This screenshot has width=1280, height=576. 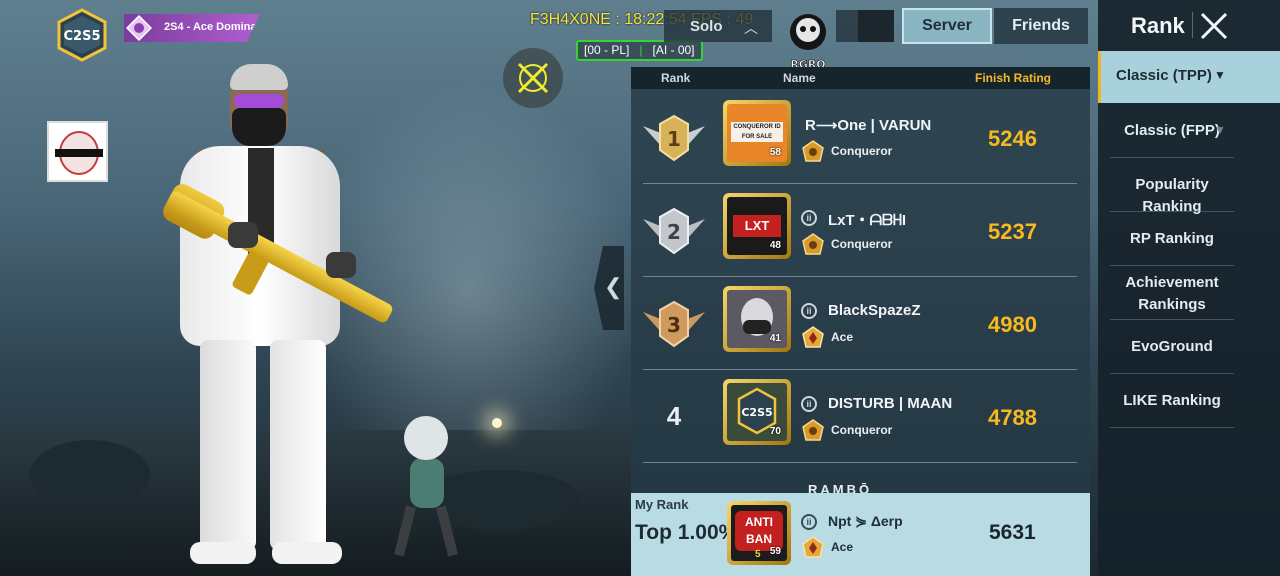 I want to click on player-rating: 5237, so click(x=1012, y=231).